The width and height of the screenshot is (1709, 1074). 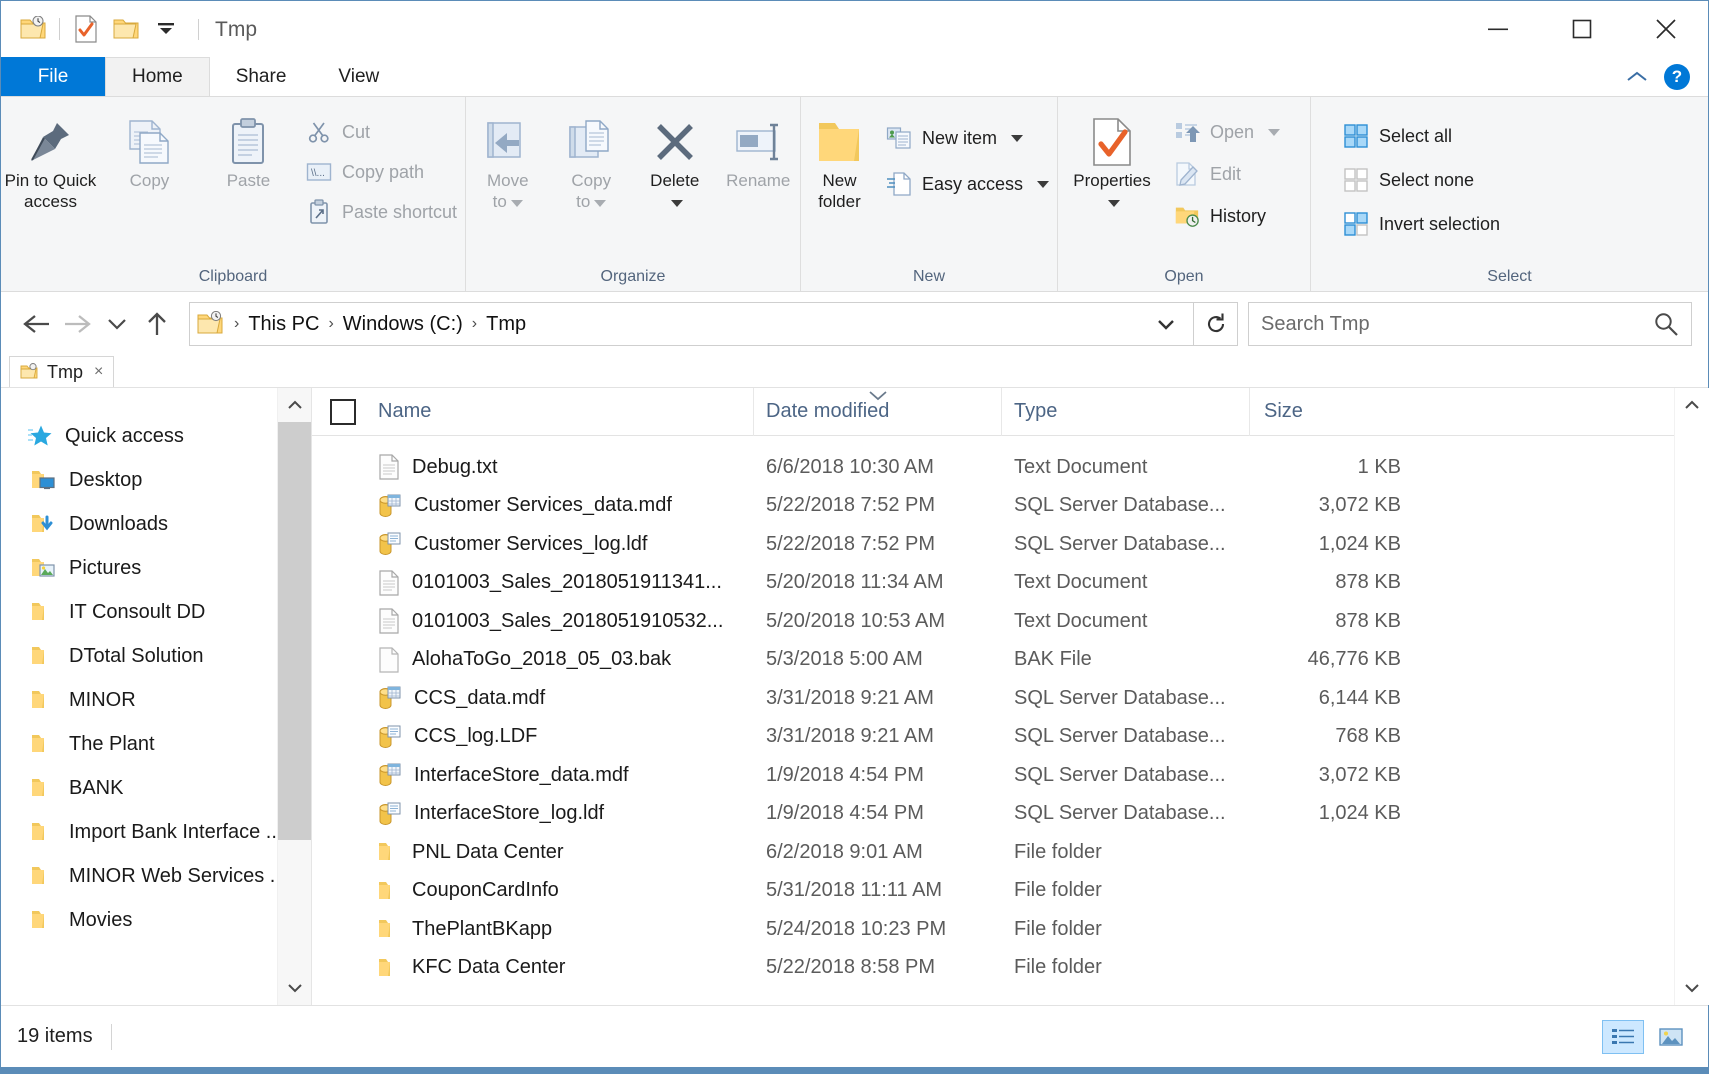 What do you see at coordinates (1666, 29) in the screenshot?
I see `close-button` at bounding box center [1666, 29].